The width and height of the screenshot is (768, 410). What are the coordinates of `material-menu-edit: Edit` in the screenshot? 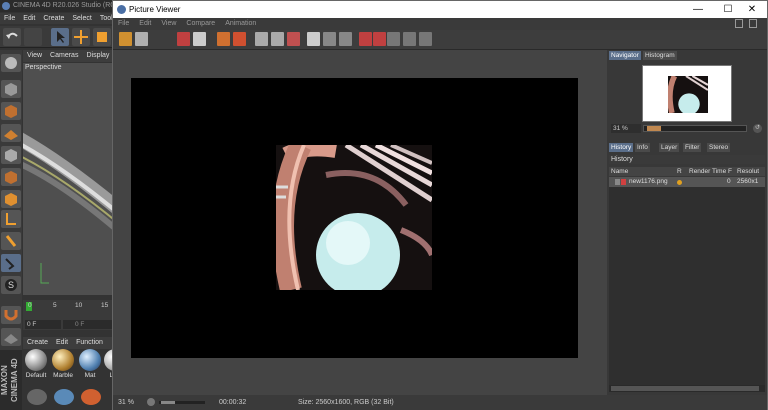 It's located at (62, 343).